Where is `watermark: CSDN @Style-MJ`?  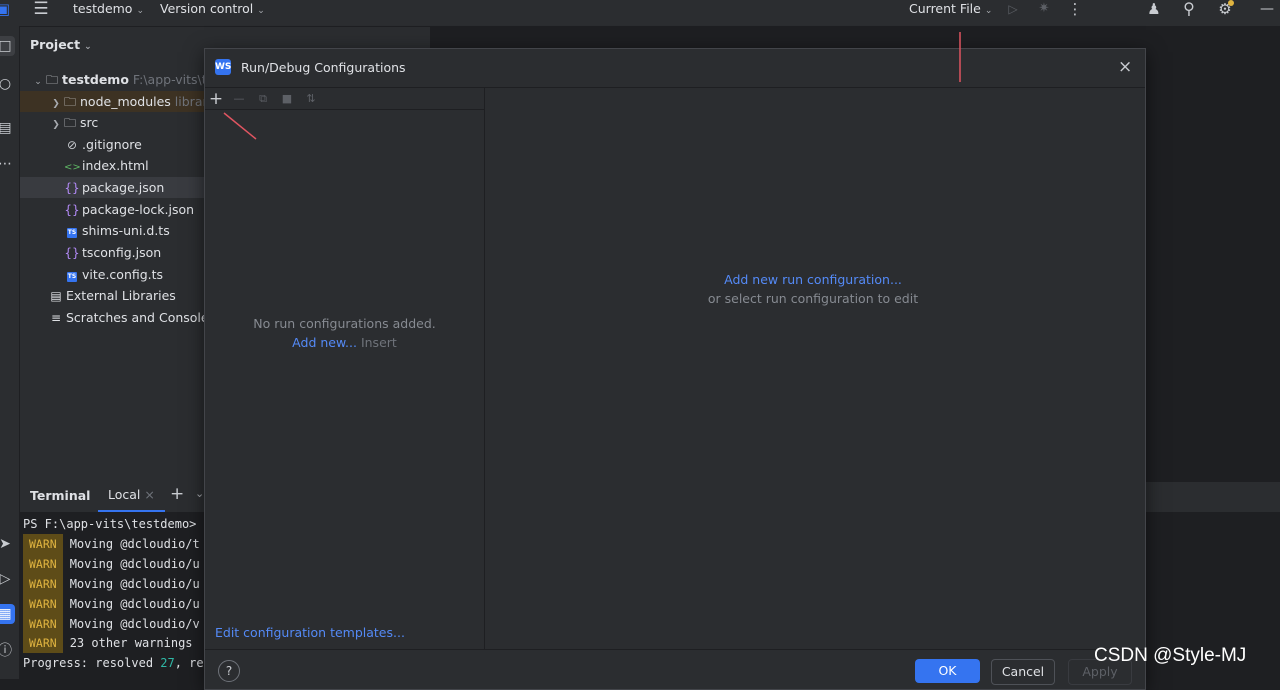
watermark: CSDN @Style-MJ is located at coordinates (1170, 655).